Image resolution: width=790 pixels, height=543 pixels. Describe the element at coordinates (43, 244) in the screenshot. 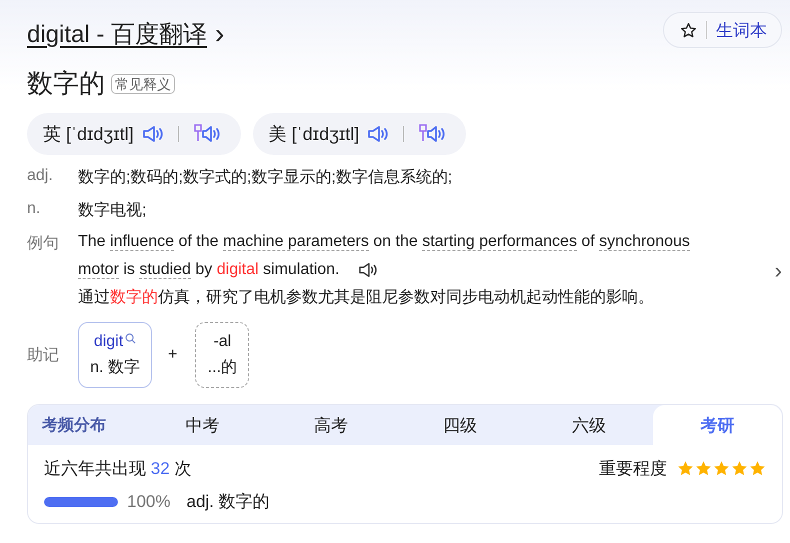

I see `example-label: 例句` at that location.